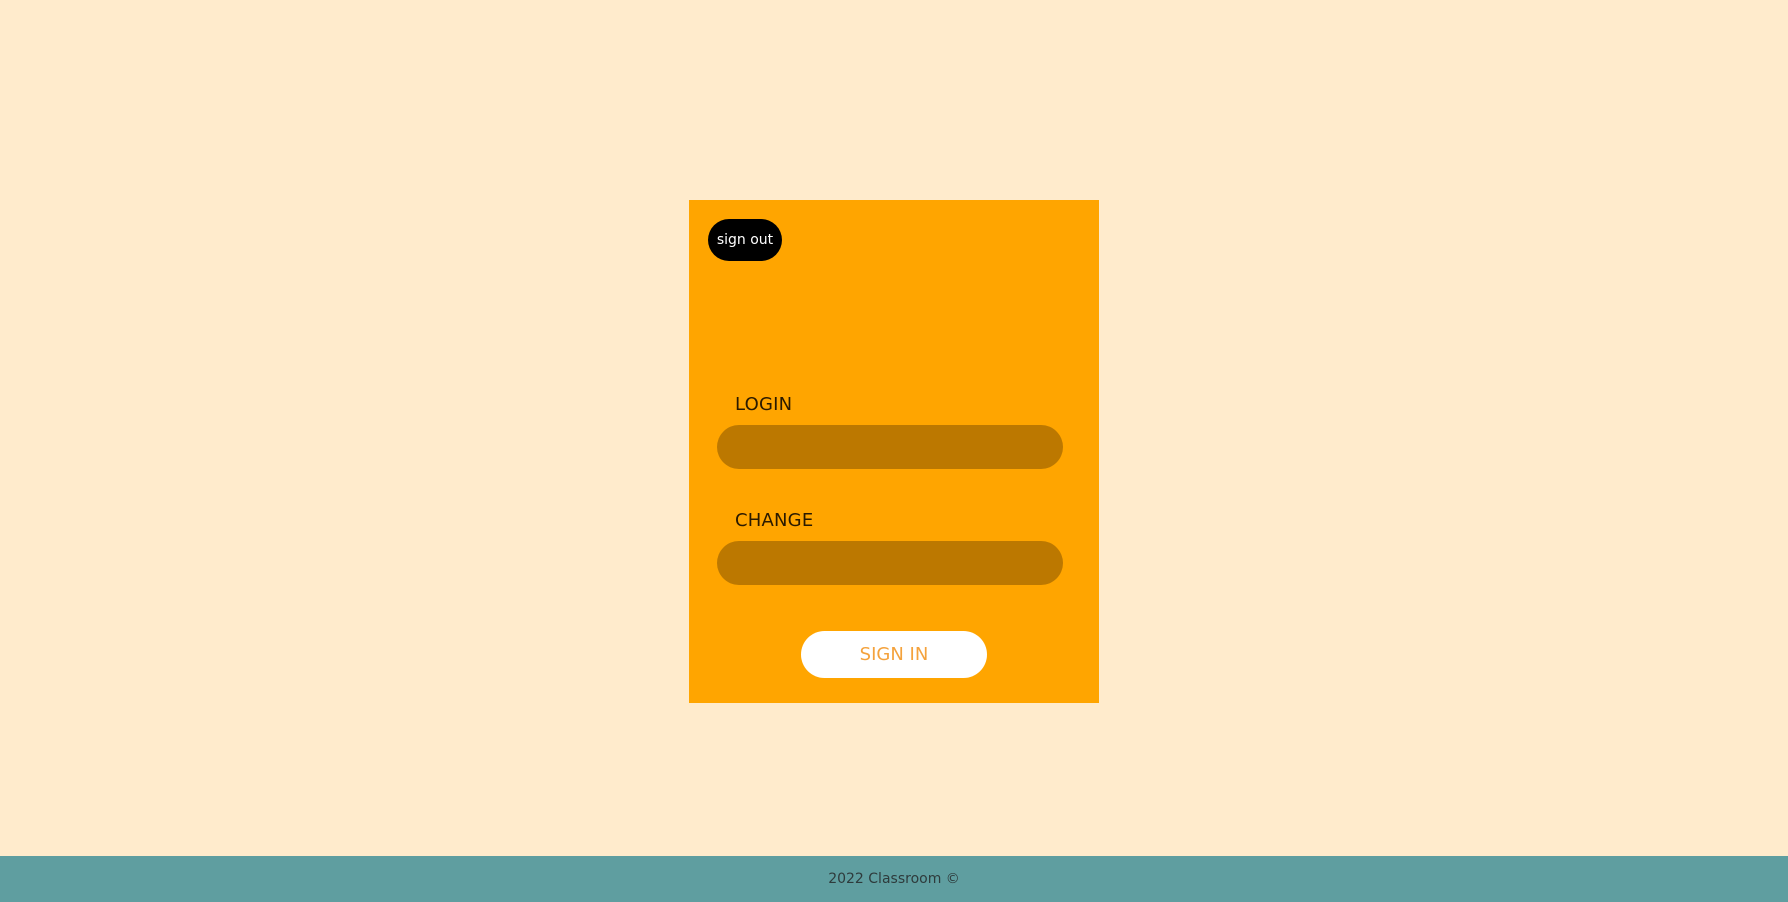 The image size is (1788, 902). I want to click on footer: 2022 Classroom ©, so click(894, 879).